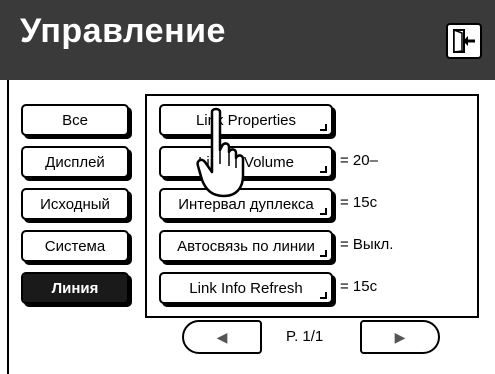 This screenshot has width=495, height=374. What do you see at coordinates (359, 286) in the screenshot?
I see `link-info-refresh-value: = 15c` at bounding box center [359, 286].